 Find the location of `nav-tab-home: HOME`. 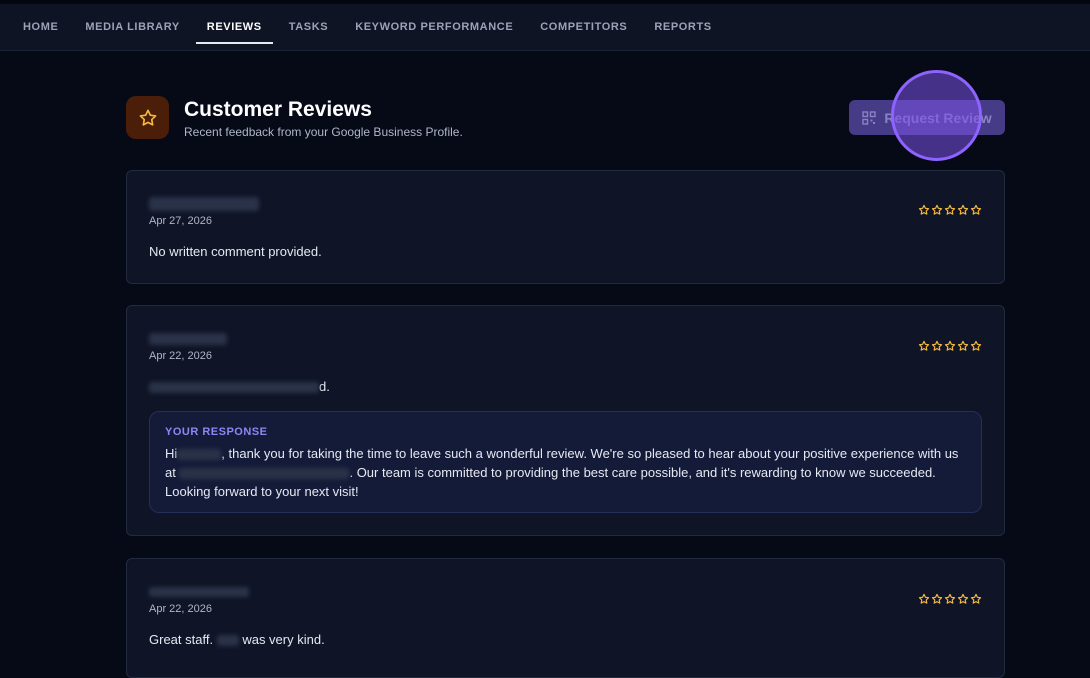

nav-tab-home: HOME is located at coordinates (40, 27).